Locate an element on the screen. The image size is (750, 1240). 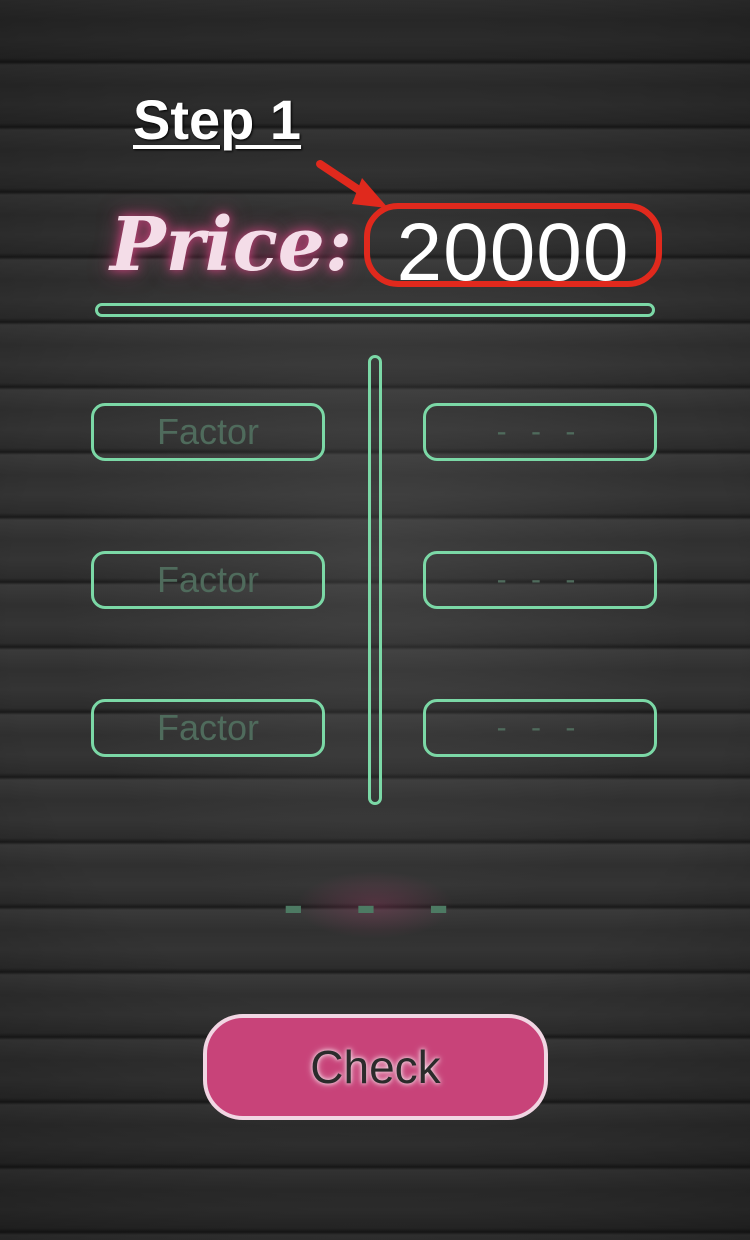
check-button: Check is located at coordinates (375, 1067).